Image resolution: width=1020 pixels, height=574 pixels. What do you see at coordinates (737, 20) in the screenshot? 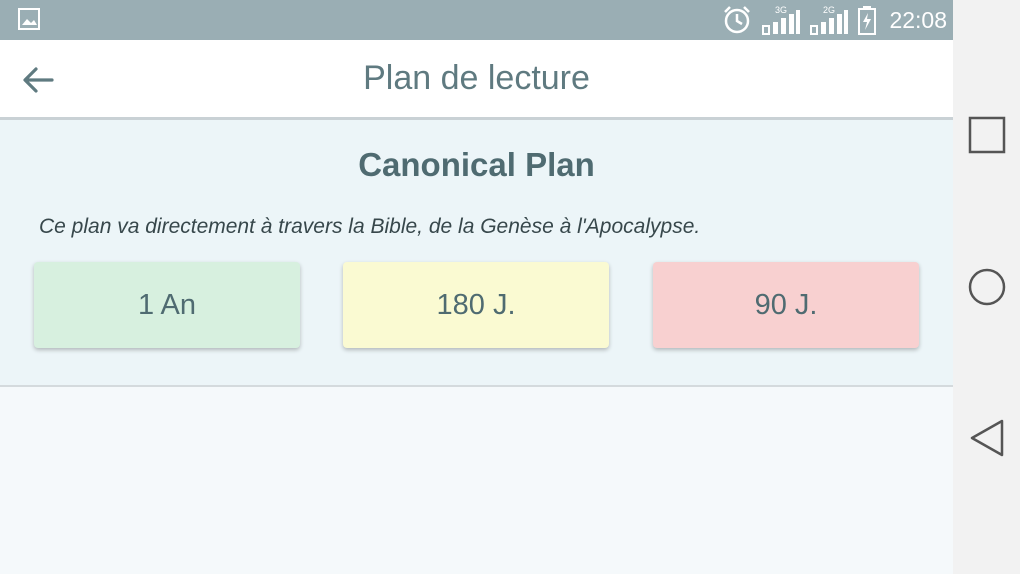
I see `alarm-icon` at bounding box center [737, 20].